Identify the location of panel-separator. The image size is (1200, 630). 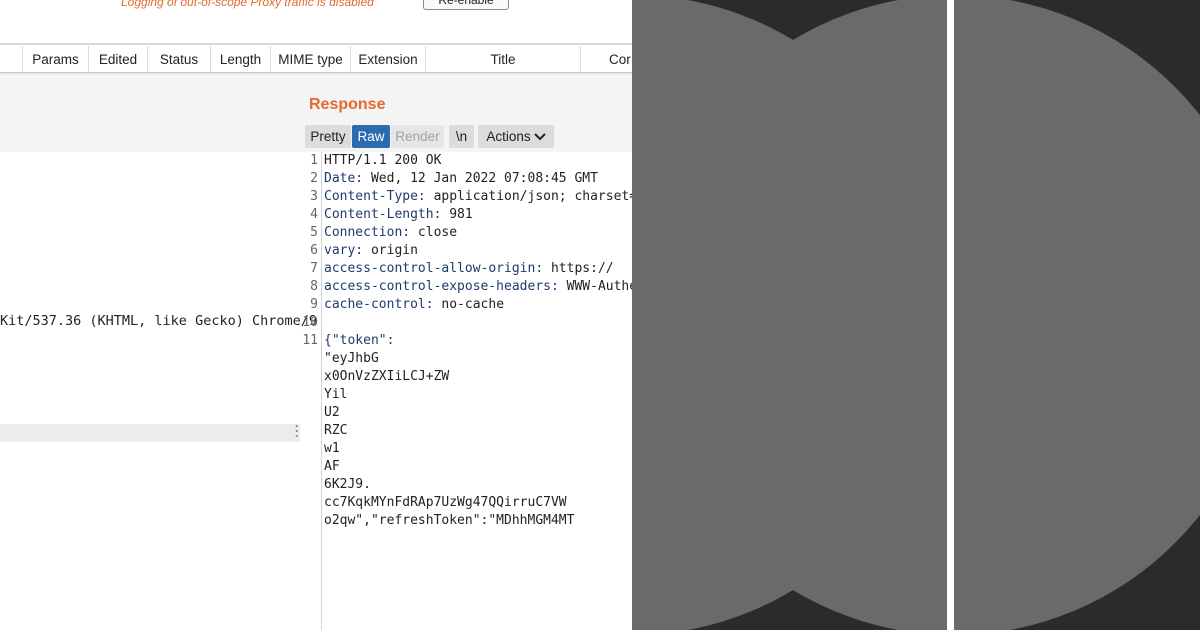
(950, 315).